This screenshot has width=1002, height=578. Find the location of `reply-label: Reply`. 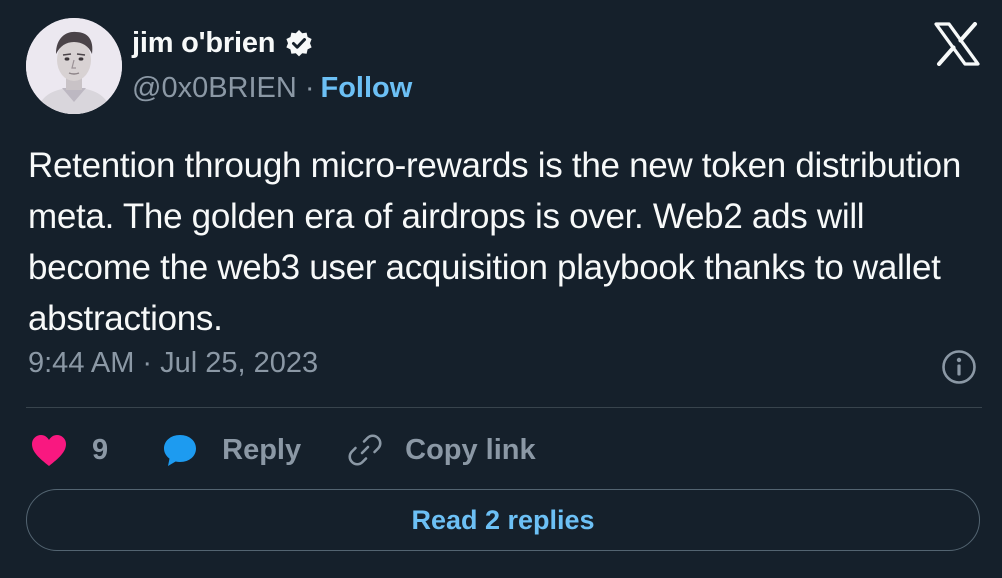

reply-label: Reply is located at coordinates (262, 449).